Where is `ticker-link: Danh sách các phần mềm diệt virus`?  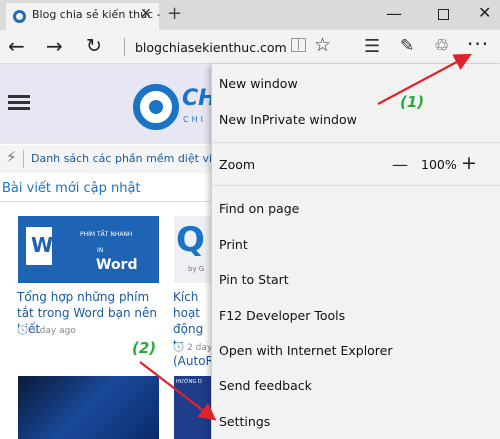 ticker-link: Danh sách các phần mềm diệt virus is located at coordinates (130, 158).